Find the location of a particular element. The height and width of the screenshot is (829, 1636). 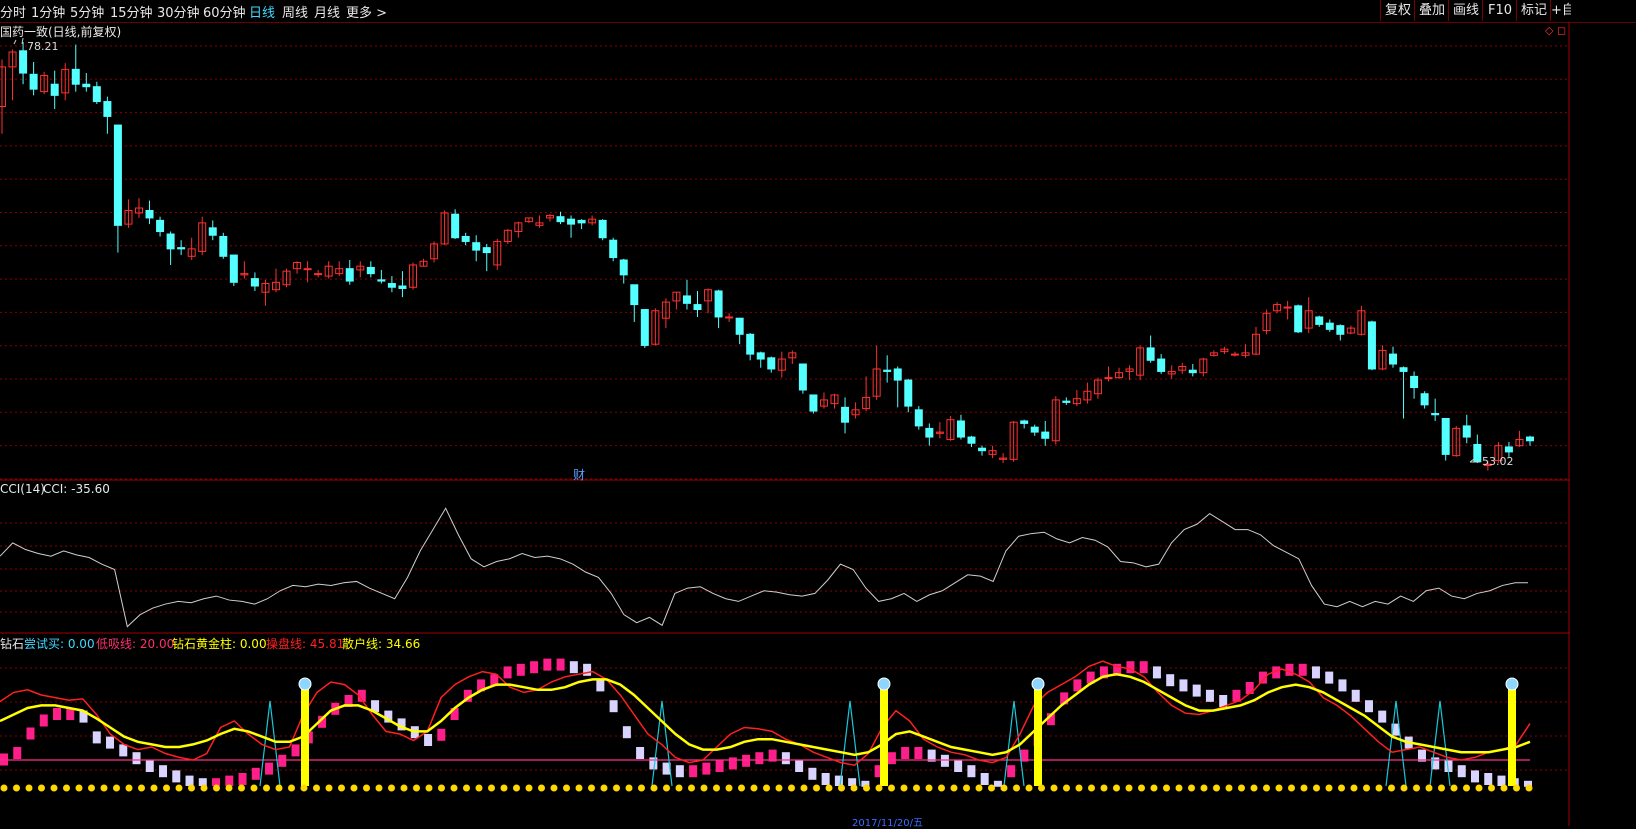

stock-title: 国药一致(日线,前复权) is located at coordinates (61, 32).